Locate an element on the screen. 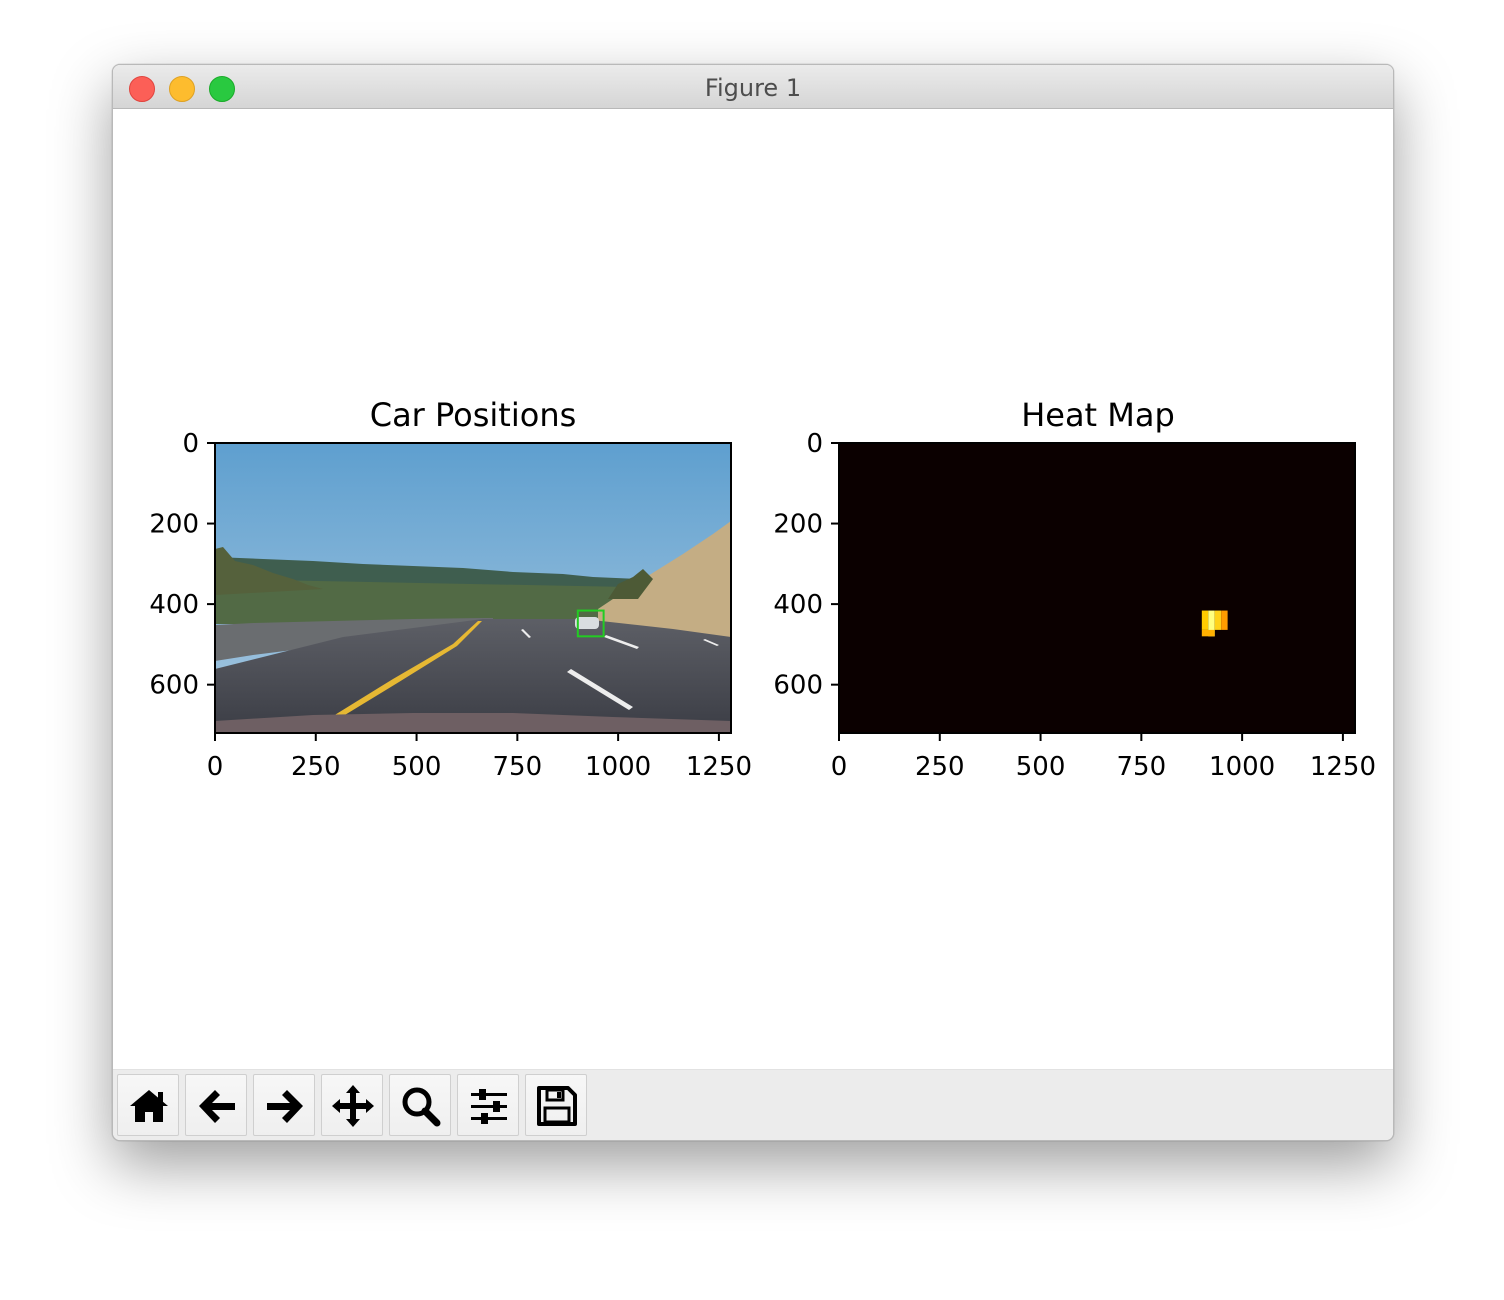 This screenshot has width=1504, height=1300. arrow-left-icon is located at coordinates (217, 1106).